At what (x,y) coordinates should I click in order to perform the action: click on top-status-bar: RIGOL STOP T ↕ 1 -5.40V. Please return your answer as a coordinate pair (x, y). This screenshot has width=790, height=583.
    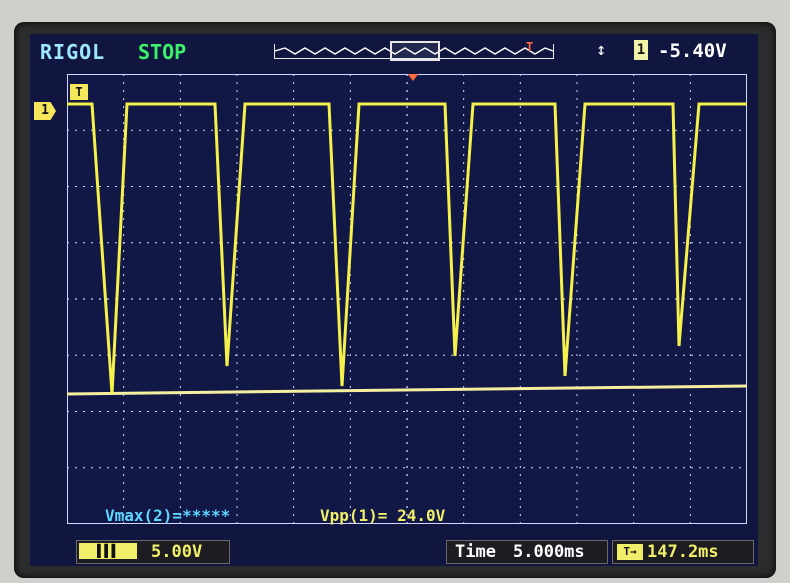
    Looking at the image, I should click on (394, 51).